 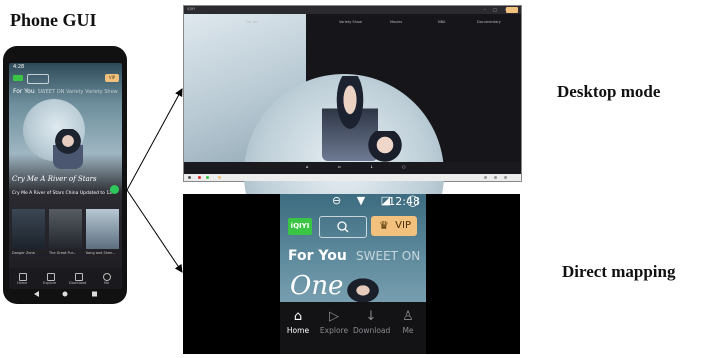 I want to click on mapped-bottom-nav: ⌂ Home ▷ Explore ↓ Download ♙ Me, so click(x=353, y=328).